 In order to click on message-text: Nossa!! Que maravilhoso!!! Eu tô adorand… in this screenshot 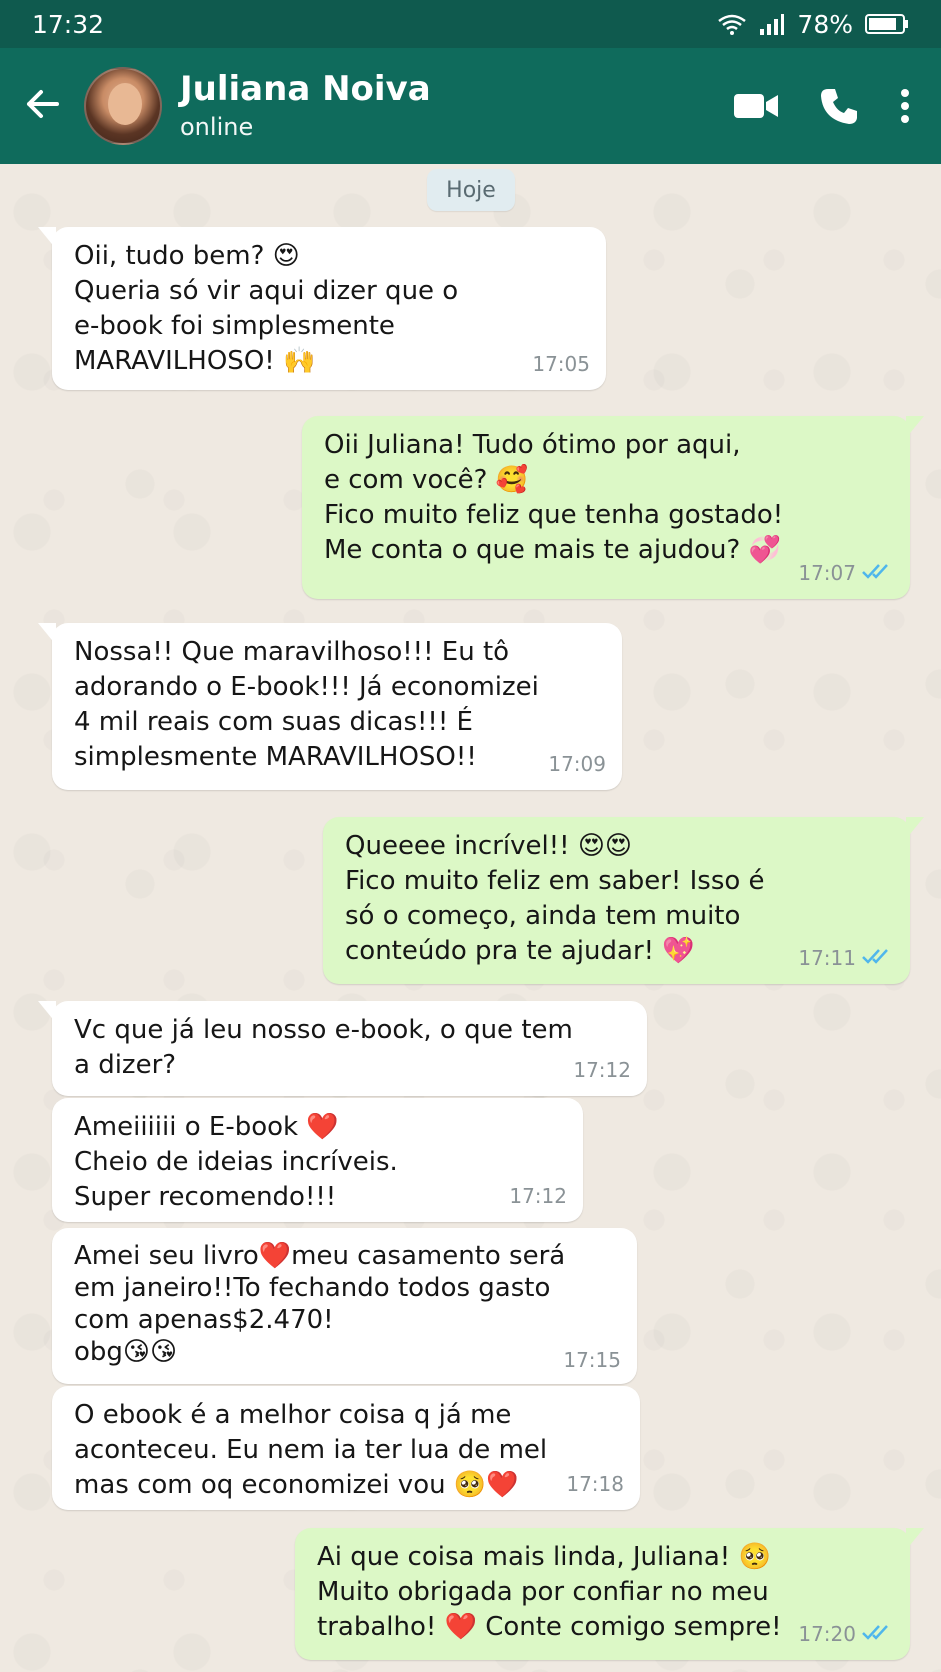, I will do `click(306, 704)`.